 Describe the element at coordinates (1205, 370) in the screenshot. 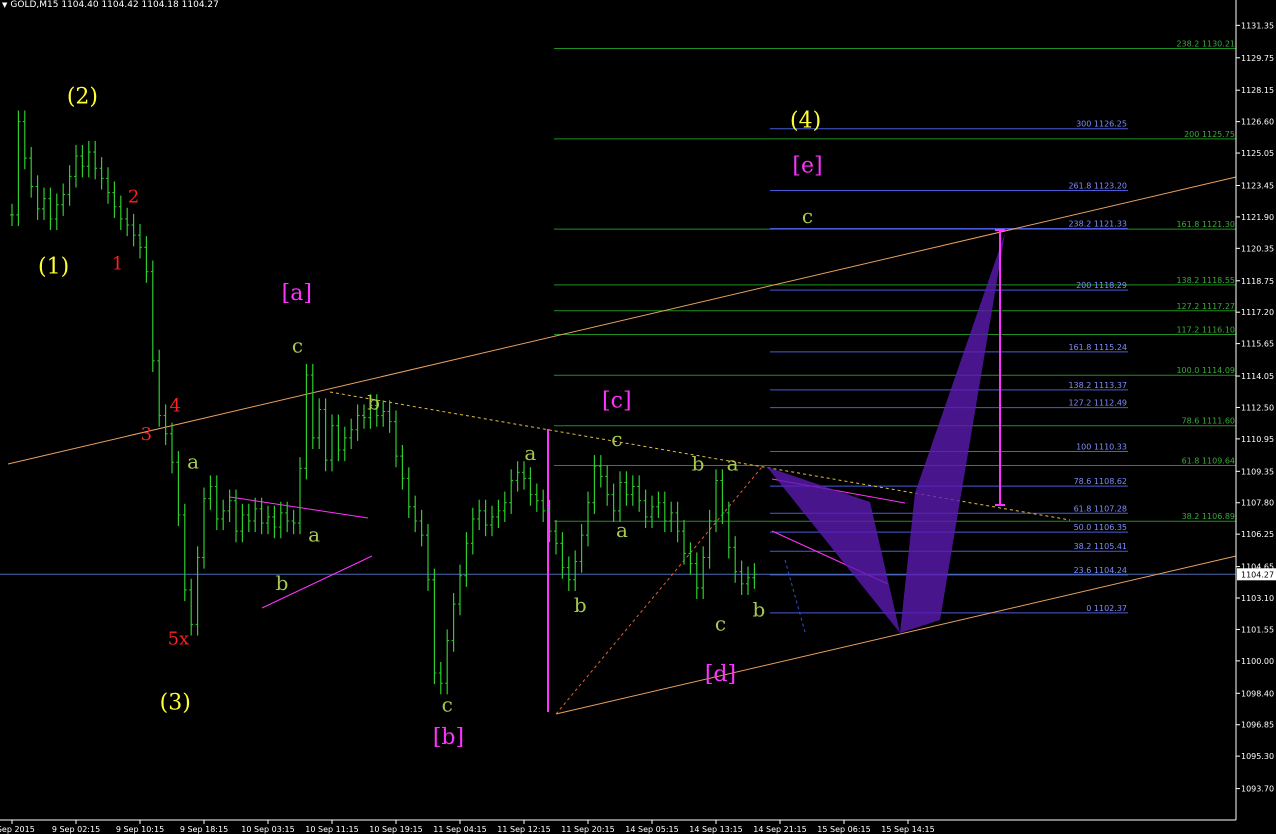

I see `green-fib-label: 100.0 1114.09` at that location.